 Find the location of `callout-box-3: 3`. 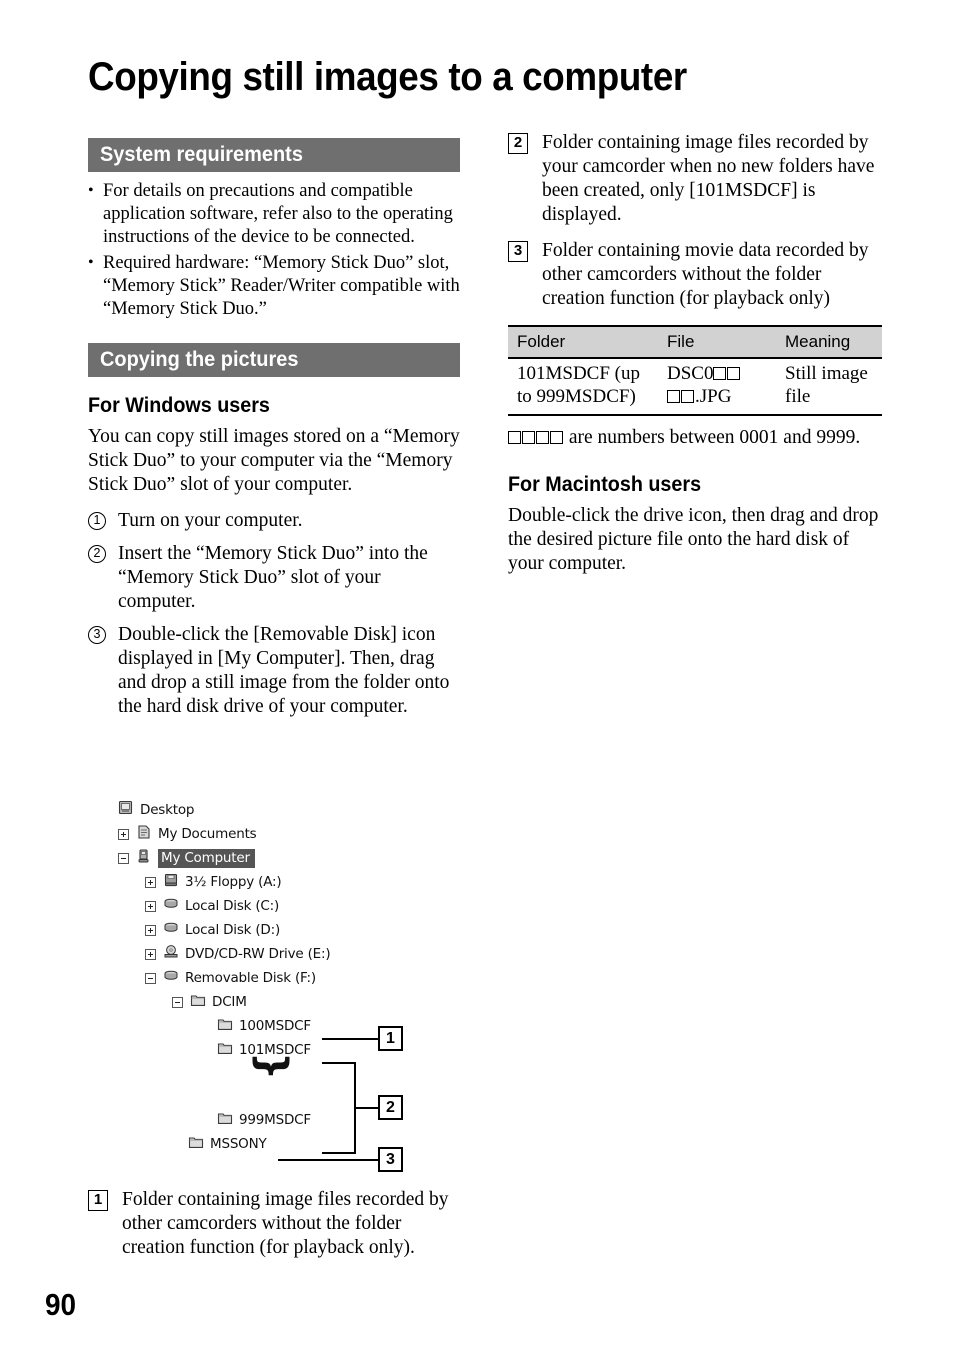

callout-box-3: 3 is located at coordinates (390, 1159).